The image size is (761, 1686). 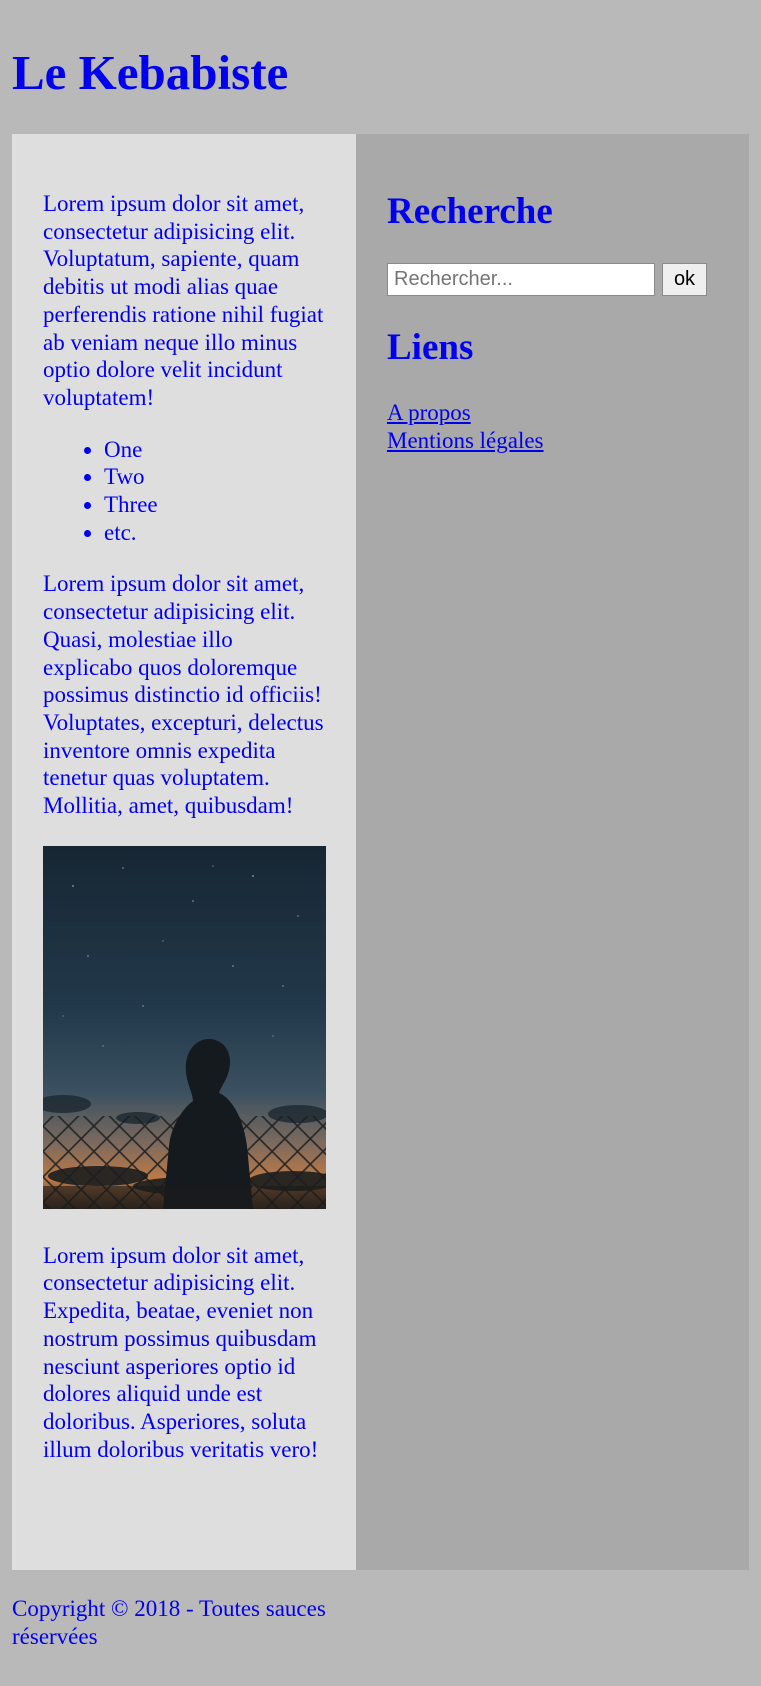 I want to click on bullet-list: One Two Three etc., so click(x=184, y=491).